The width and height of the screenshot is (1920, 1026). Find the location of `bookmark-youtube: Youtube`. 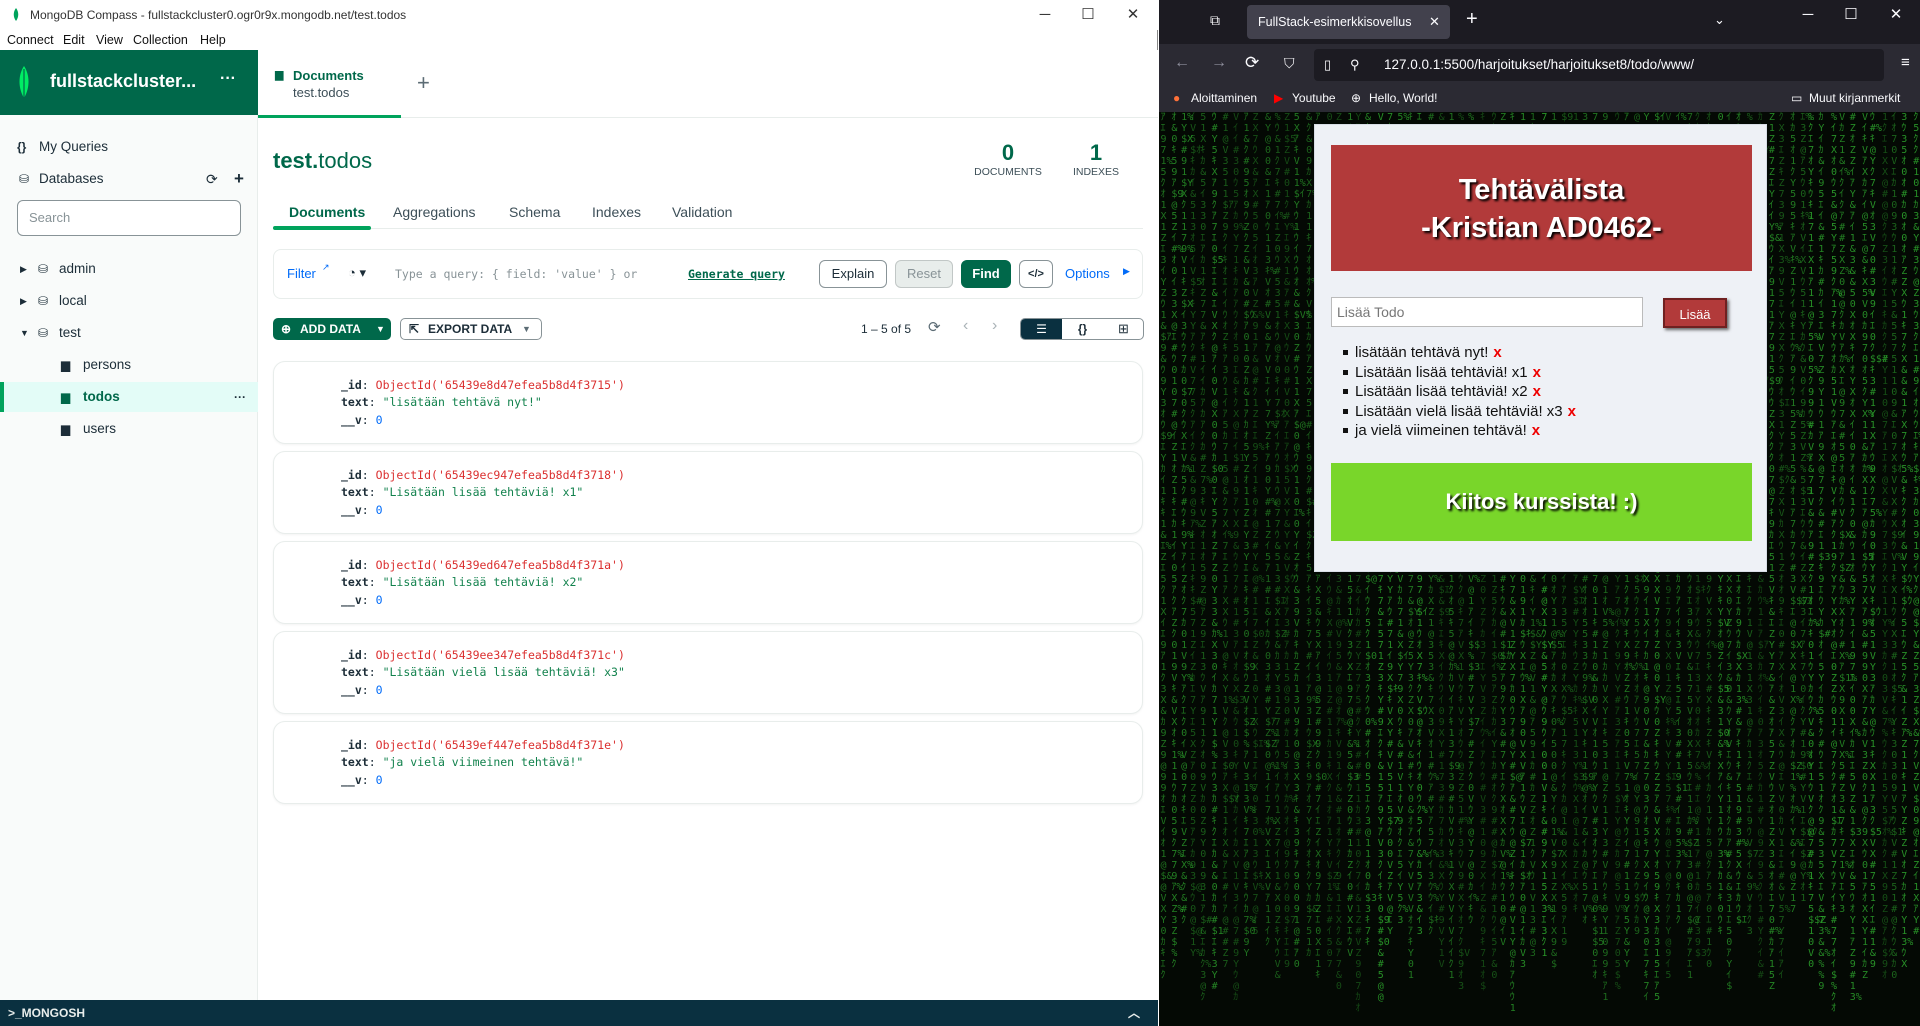

bookmark-youtube: Youtube is located at coordinates (1314, 98).